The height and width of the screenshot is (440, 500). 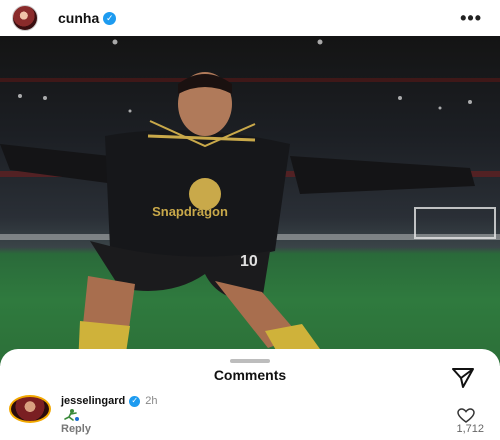 I want to click on post-header: cunha ✓ •••, so click(x=250, y=18).